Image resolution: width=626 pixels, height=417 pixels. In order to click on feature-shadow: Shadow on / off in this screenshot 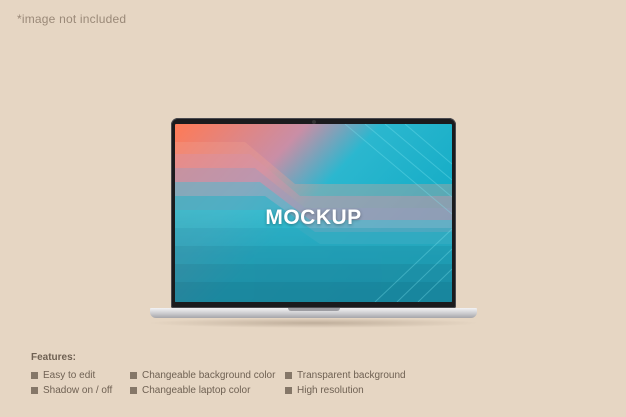, I will do `click(71, 390)`.